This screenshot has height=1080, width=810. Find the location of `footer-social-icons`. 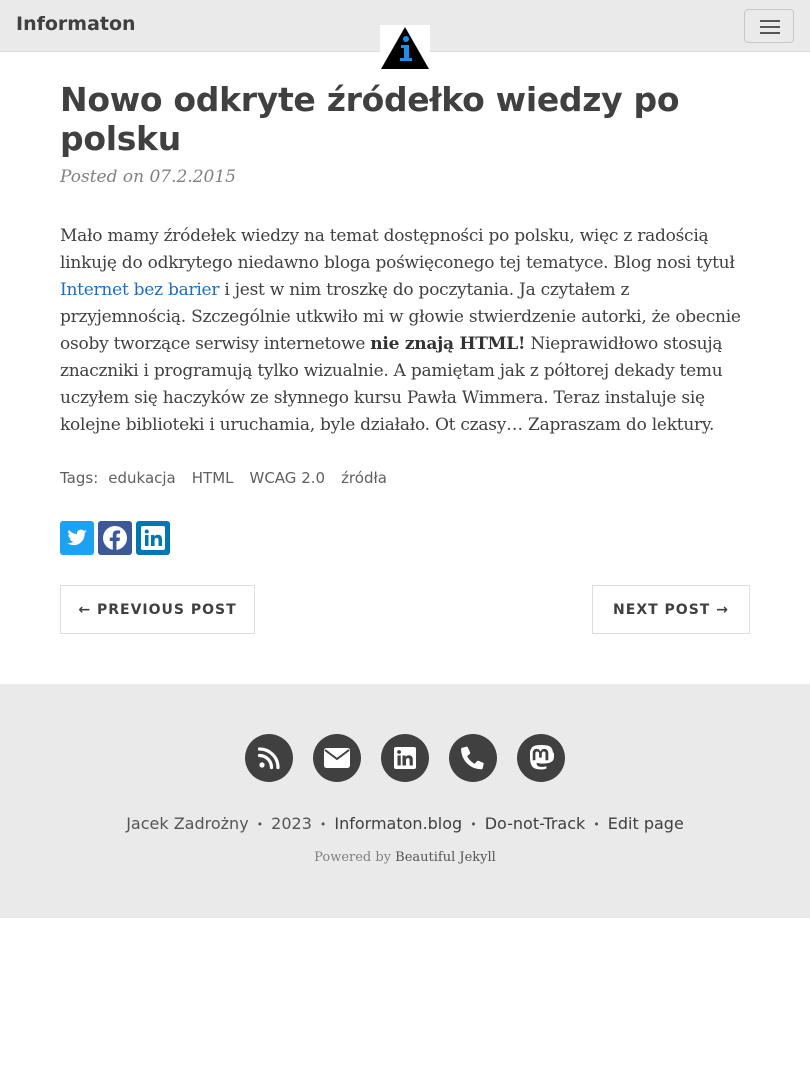

footer-social-icons is located at coordinates (405, 758).